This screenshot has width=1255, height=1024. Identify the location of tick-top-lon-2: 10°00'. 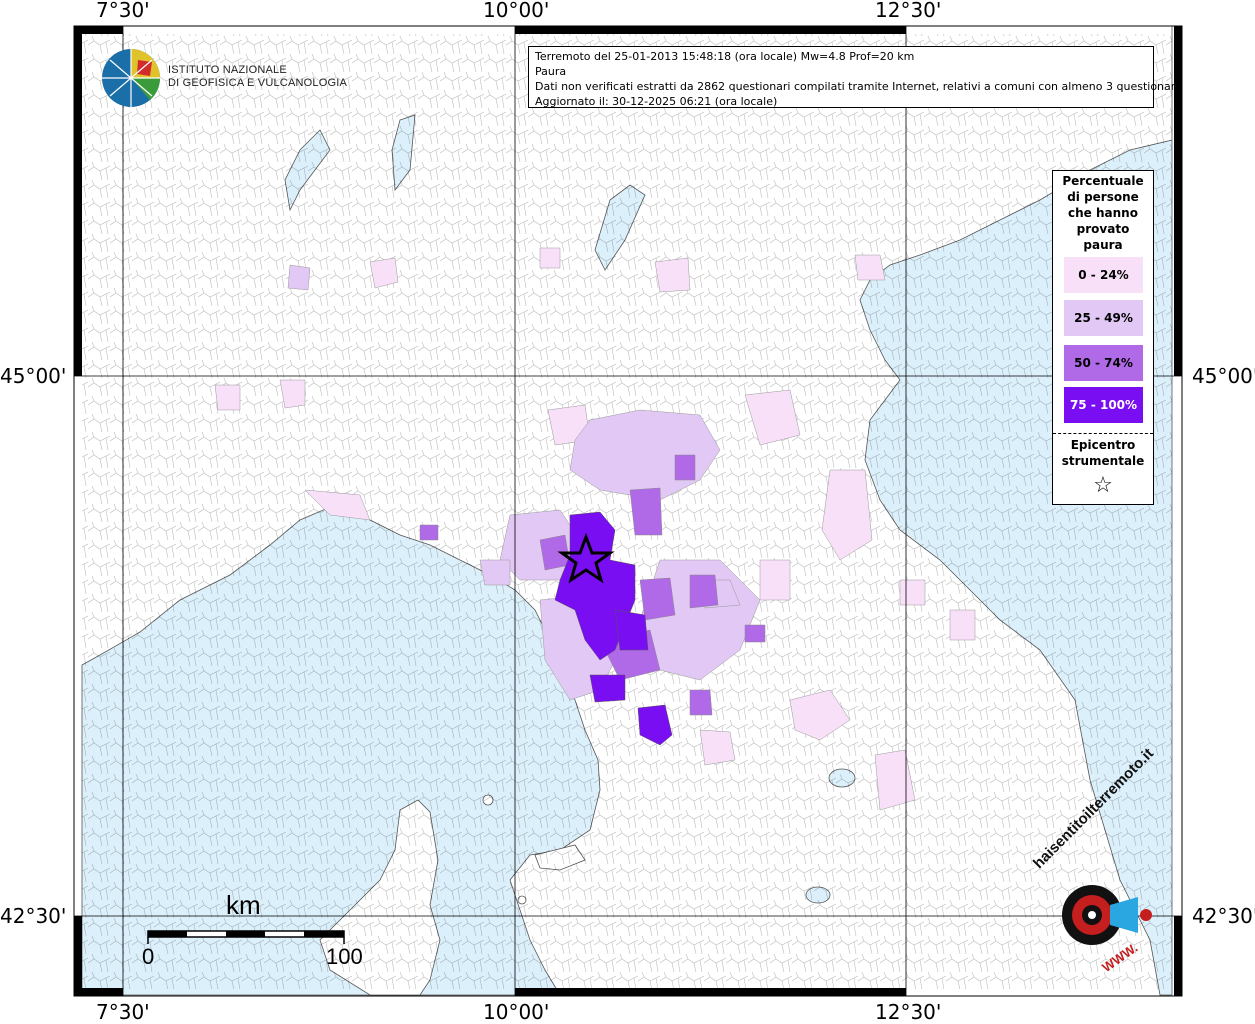
(516, 11).